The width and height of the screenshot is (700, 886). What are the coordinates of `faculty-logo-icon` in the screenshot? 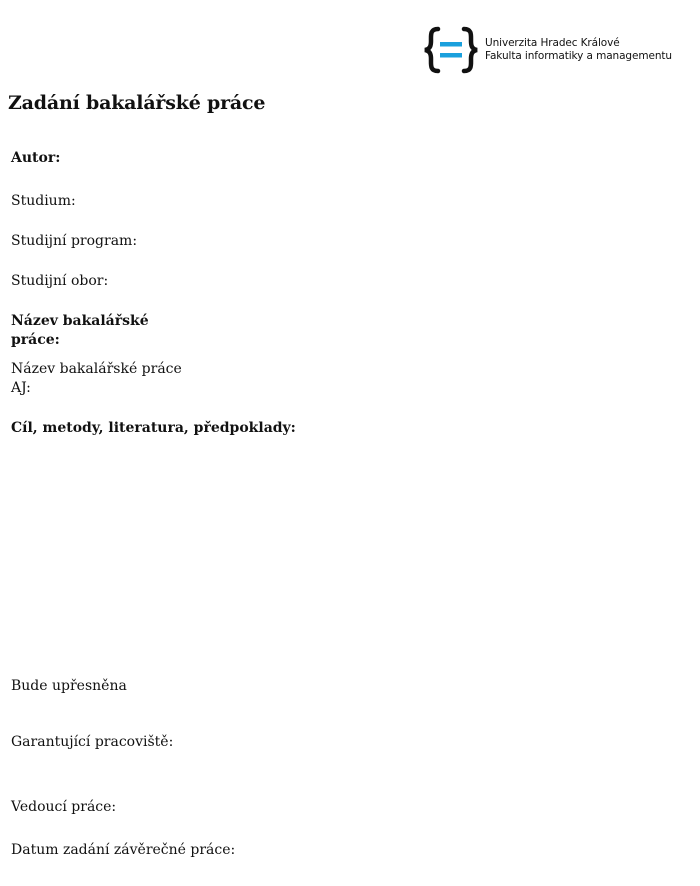 It's located at (451, 50).